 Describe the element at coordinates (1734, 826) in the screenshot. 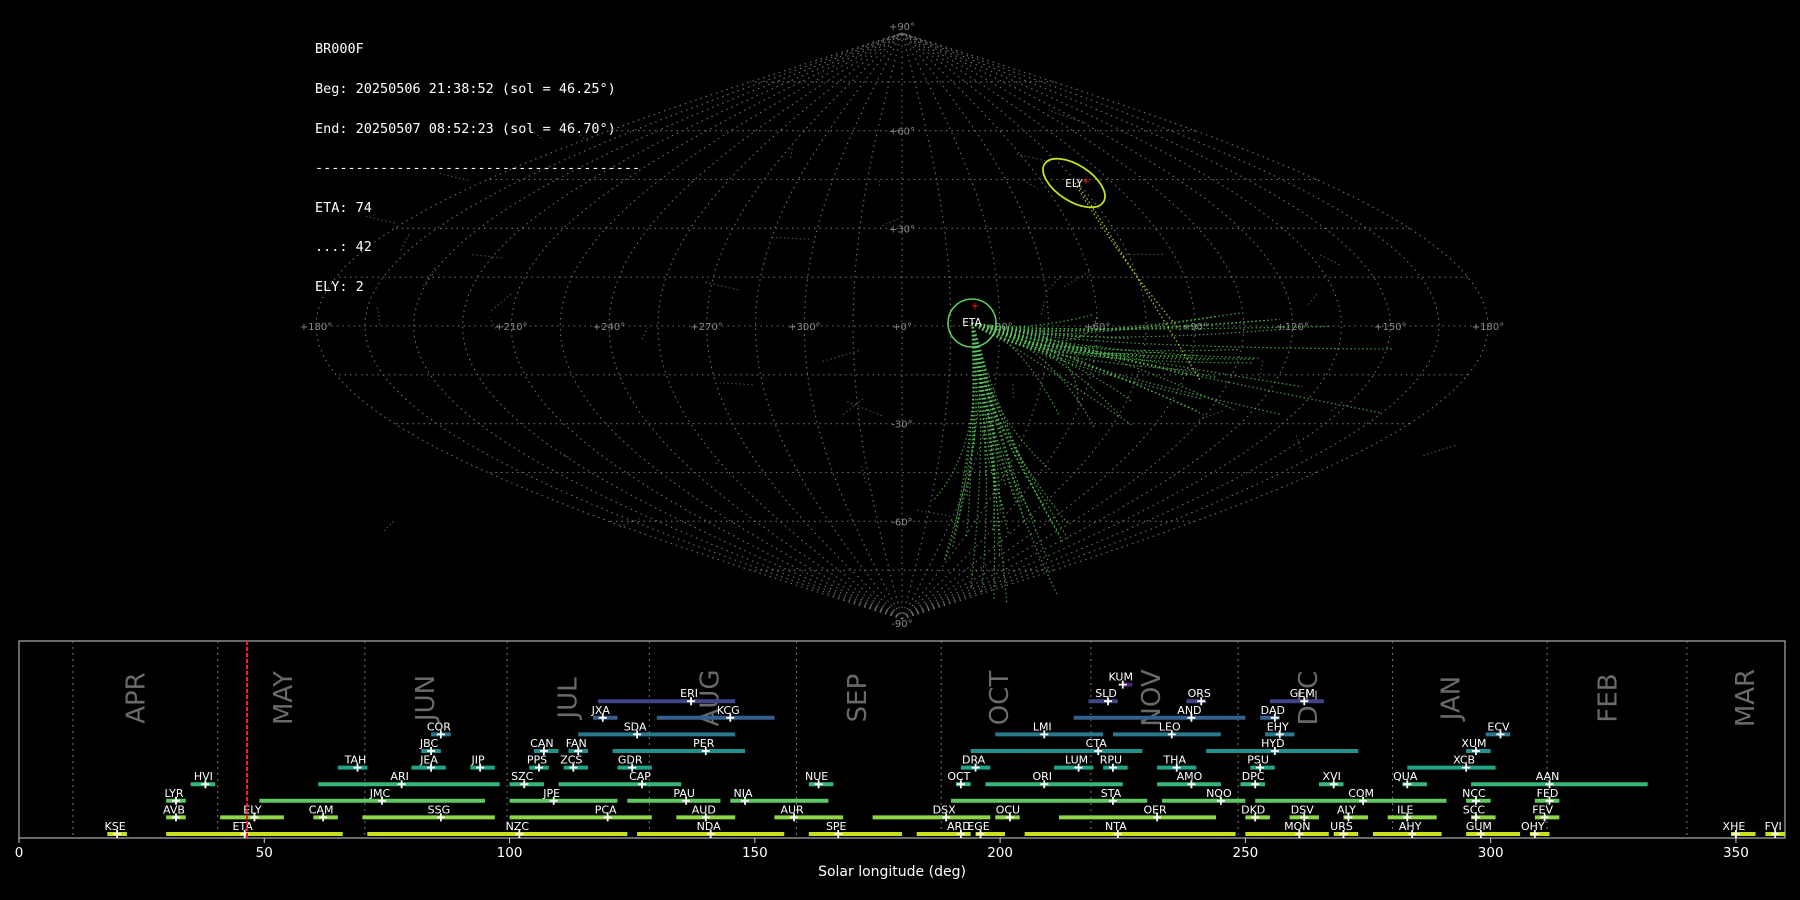

I see `shower-code-label: XHE` at that location.